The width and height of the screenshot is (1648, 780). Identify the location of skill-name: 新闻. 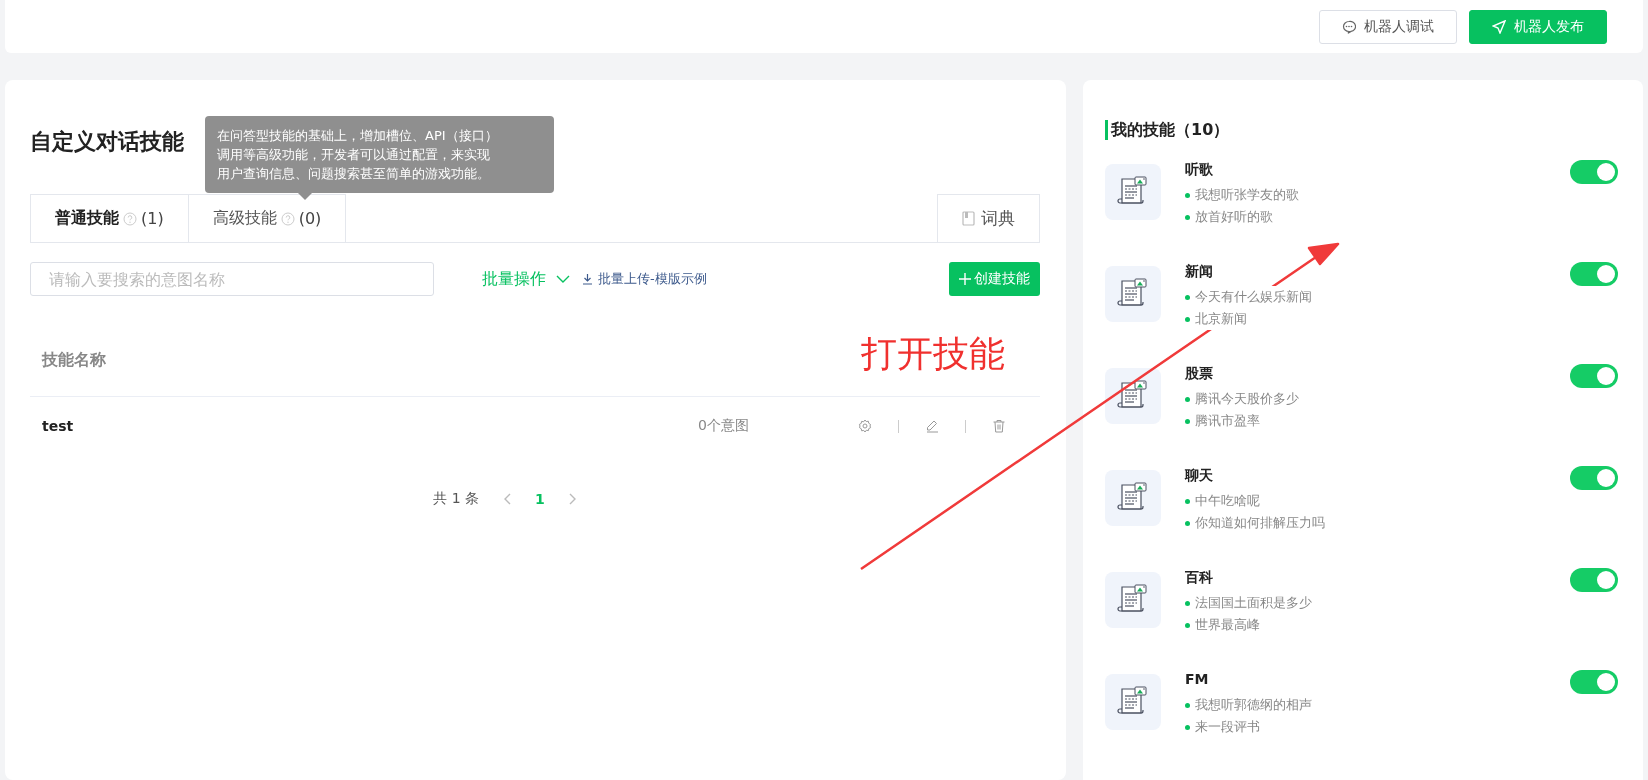
(1199, 271).